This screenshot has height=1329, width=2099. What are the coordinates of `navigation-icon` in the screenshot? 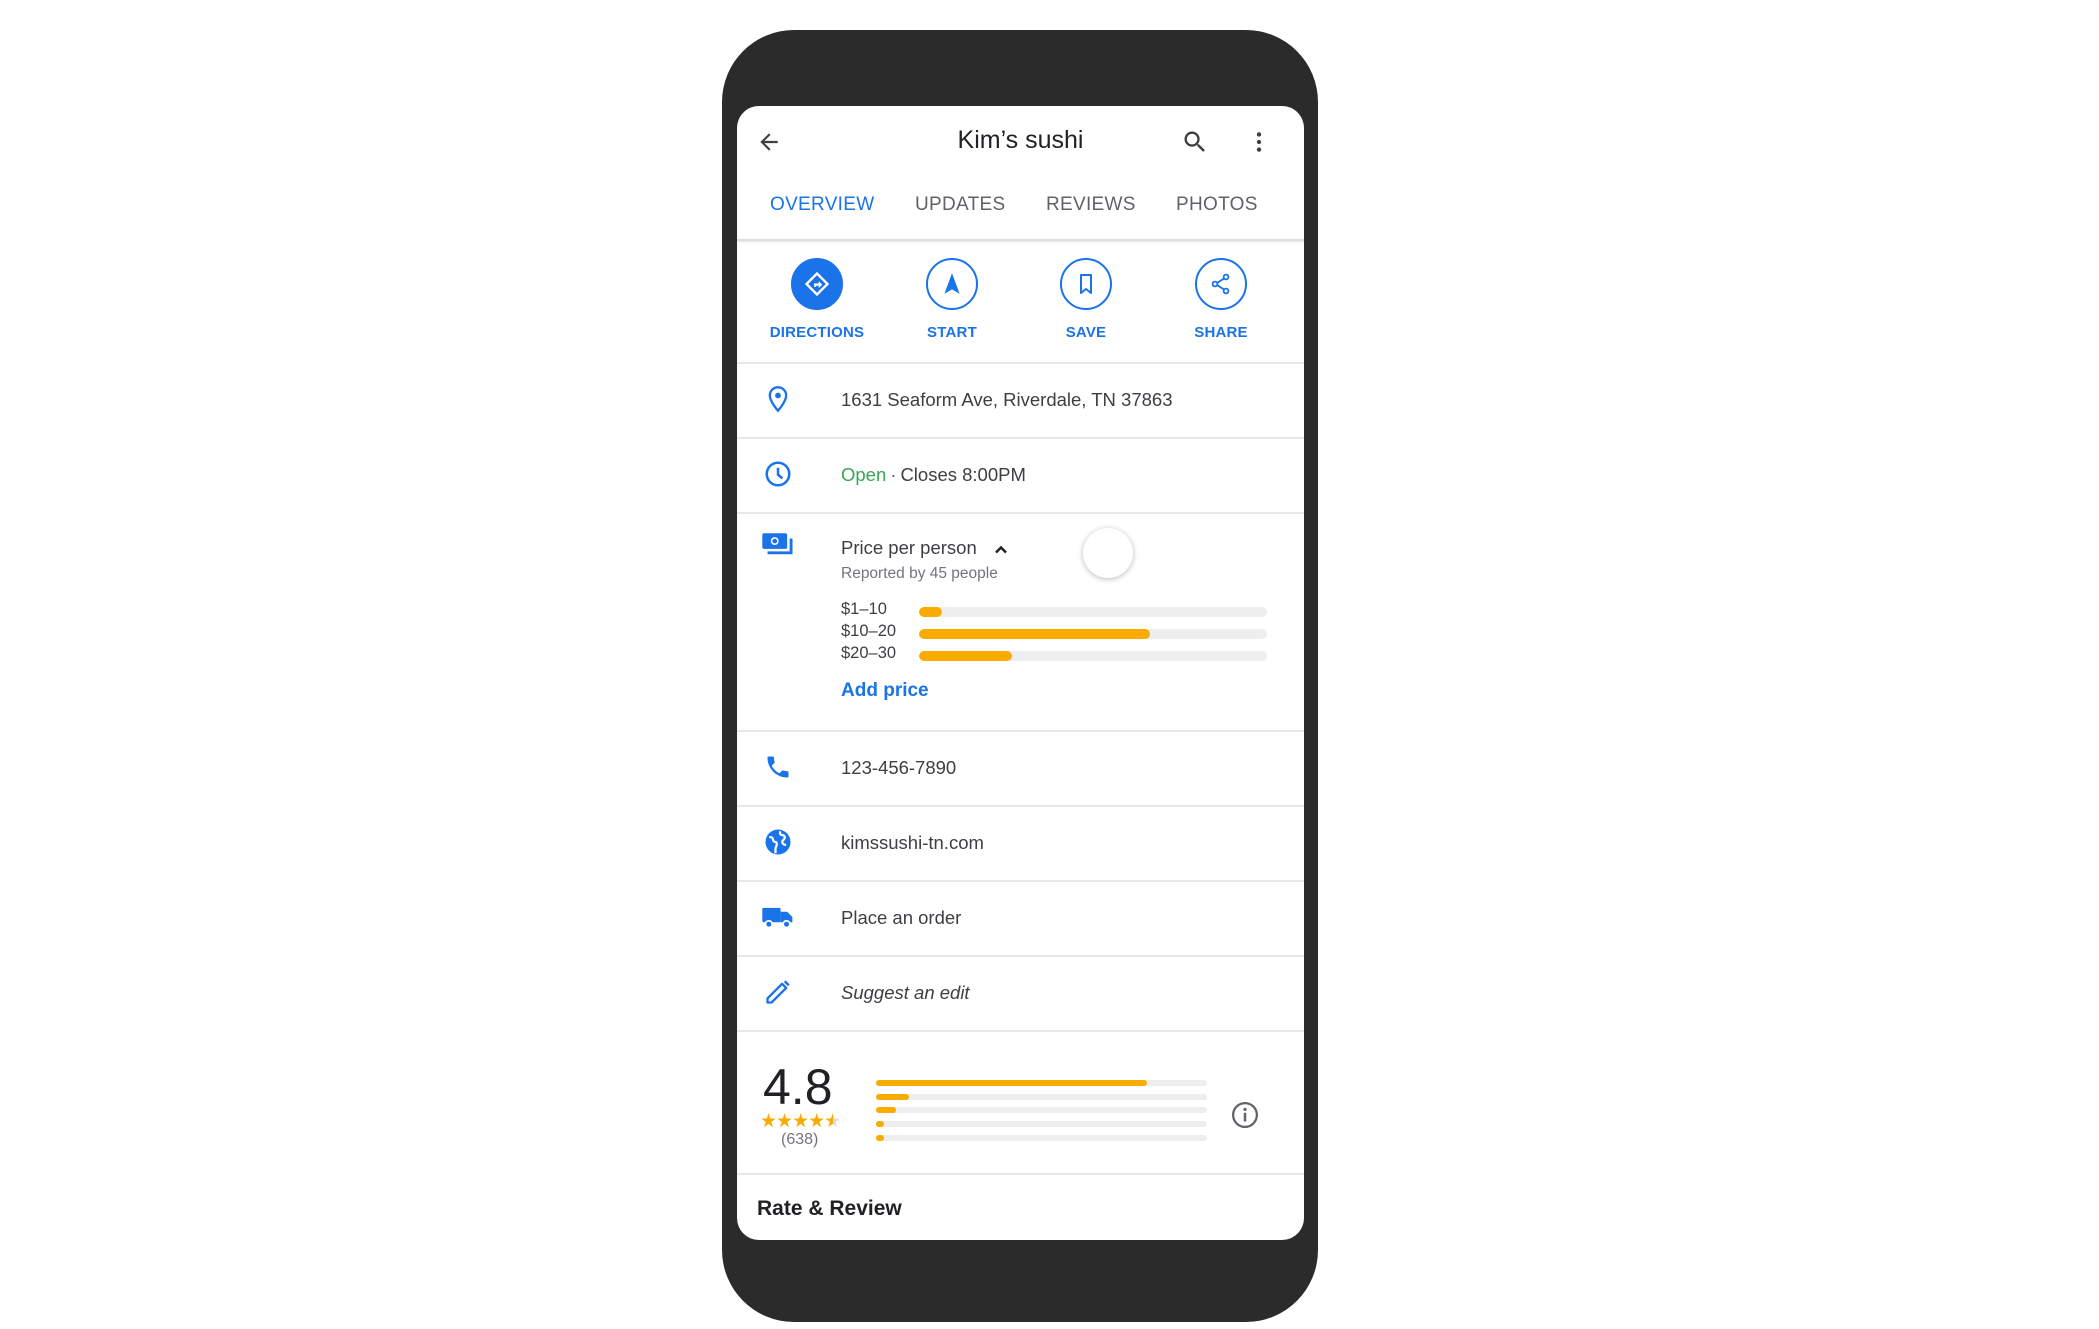 It's located at (952, 283).